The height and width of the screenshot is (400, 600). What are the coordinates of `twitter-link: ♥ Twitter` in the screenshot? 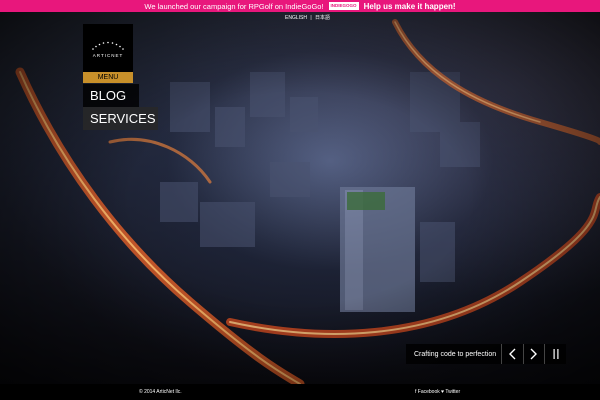 It's located at (450, 392).